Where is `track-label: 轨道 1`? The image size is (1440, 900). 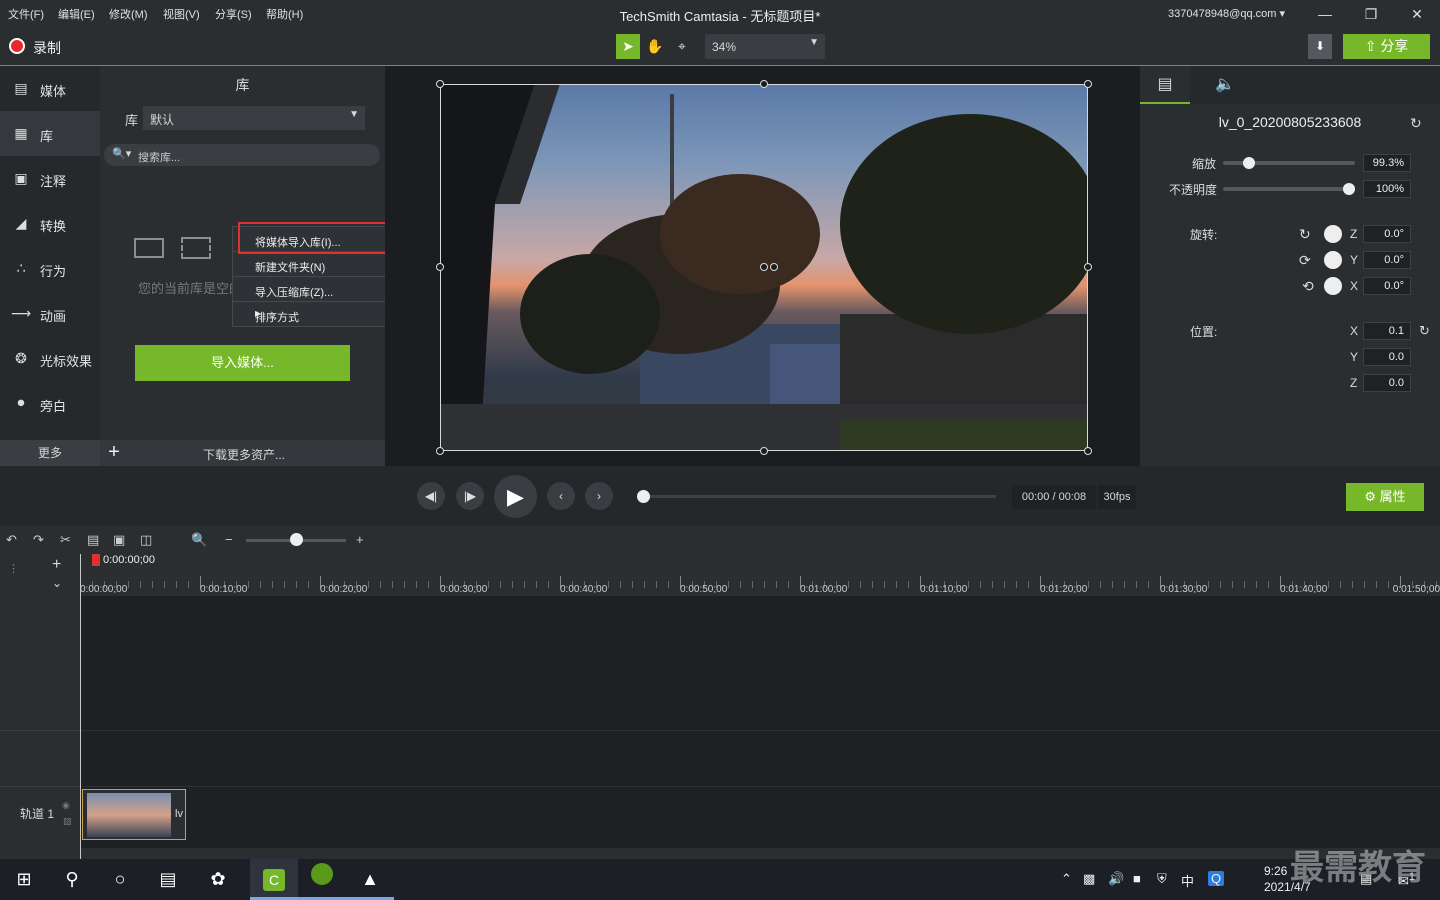
track-label: 轨道 1 is located at coordinates (37, 813).